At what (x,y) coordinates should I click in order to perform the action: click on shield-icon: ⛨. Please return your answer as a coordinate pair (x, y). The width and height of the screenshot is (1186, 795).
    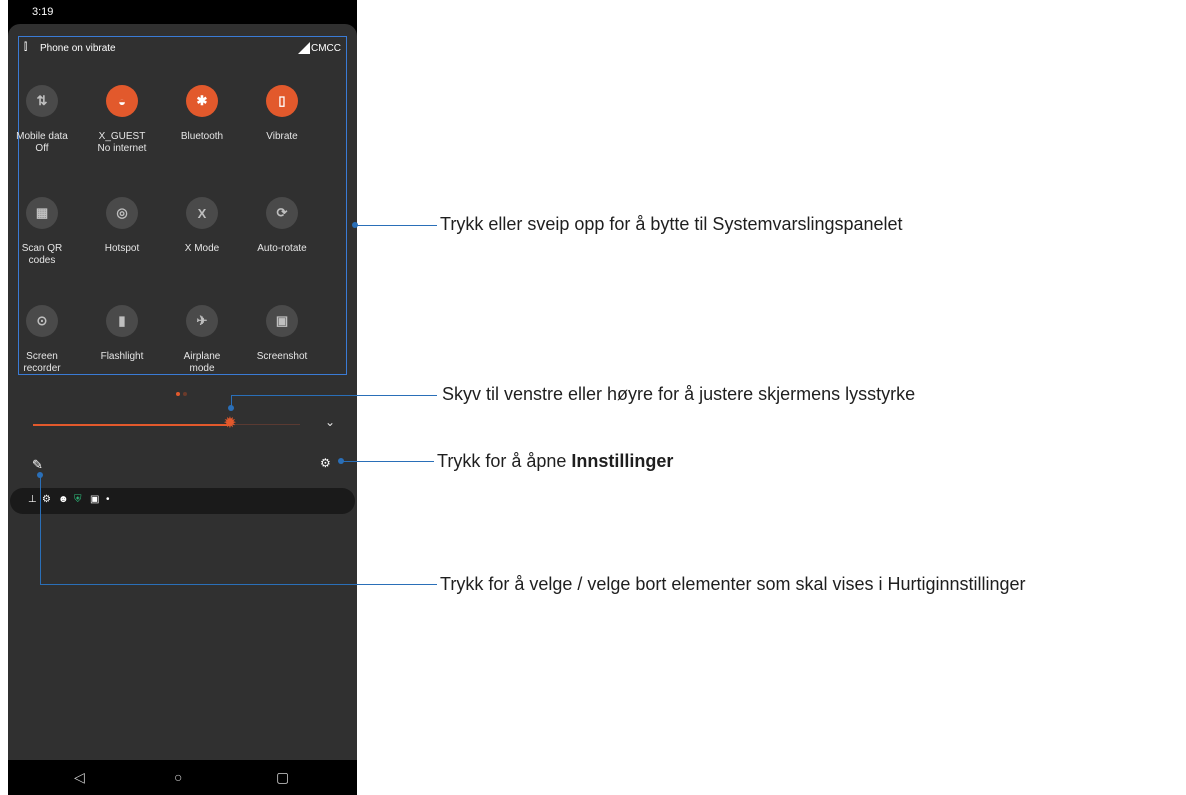
    Looking at the image, I should click on (78, 499).